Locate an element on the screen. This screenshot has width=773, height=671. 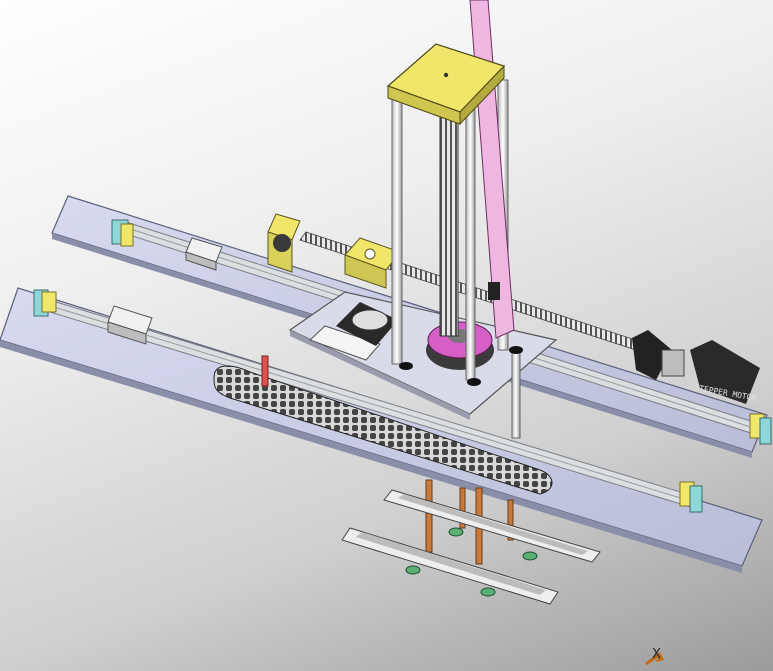
vertical-lead-screw is located at coordinates (449, 218).